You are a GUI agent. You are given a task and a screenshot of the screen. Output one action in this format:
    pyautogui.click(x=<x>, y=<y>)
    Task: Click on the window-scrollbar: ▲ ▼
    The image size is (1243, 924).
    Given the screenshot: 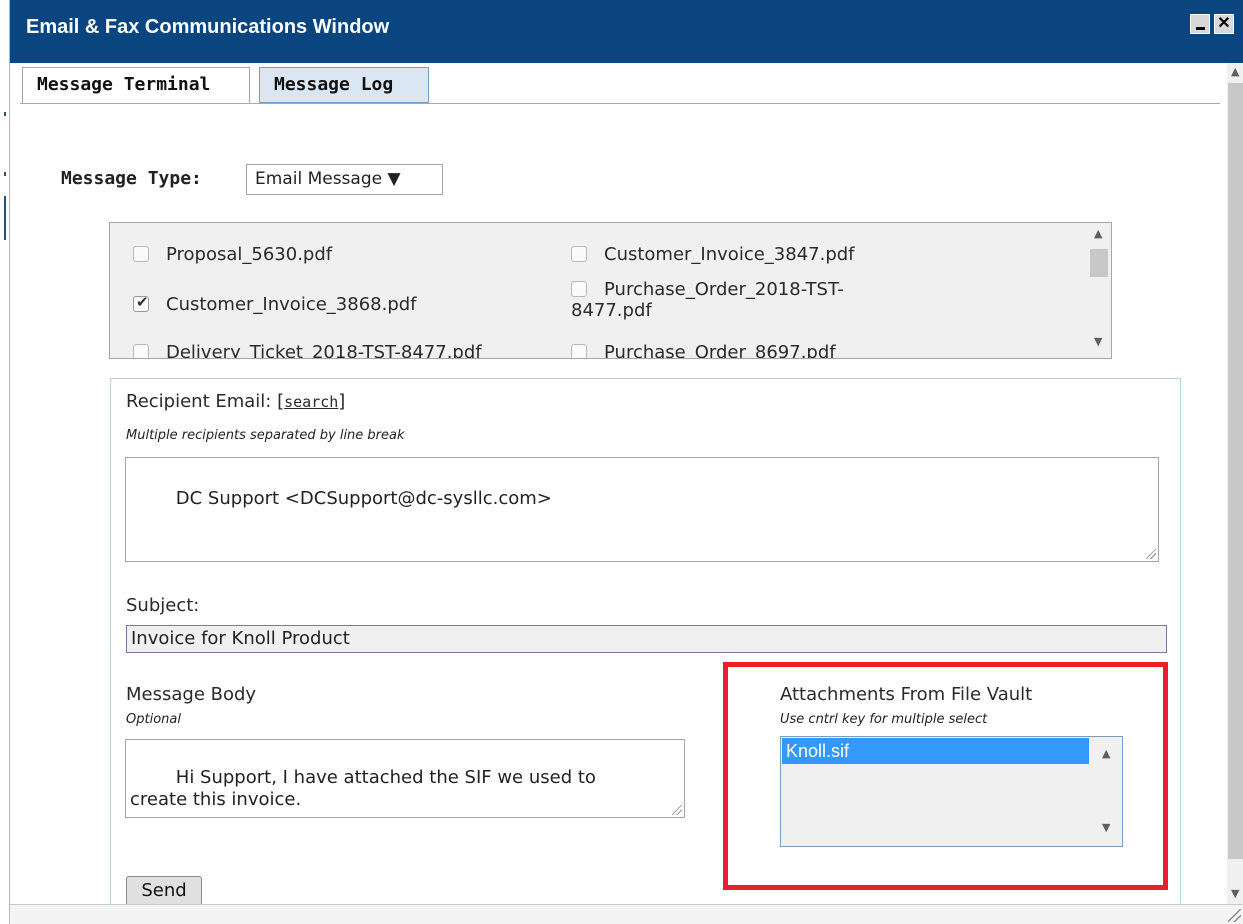 What is the action you would take?
    pyautogui.click(x=1235, y=483)
    